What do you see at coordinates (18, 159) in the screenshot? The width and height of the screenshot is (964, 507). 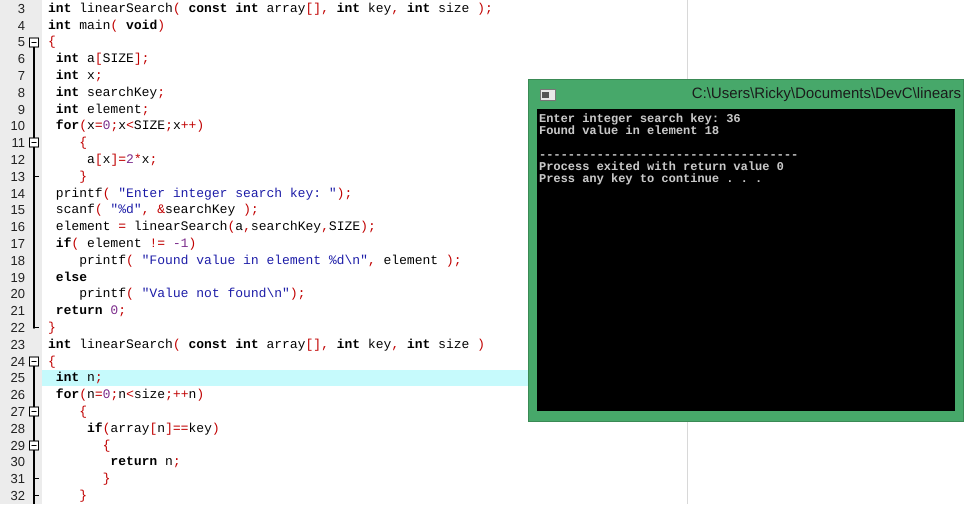 I see `line-number: 12` at bounding box center [18, 159].